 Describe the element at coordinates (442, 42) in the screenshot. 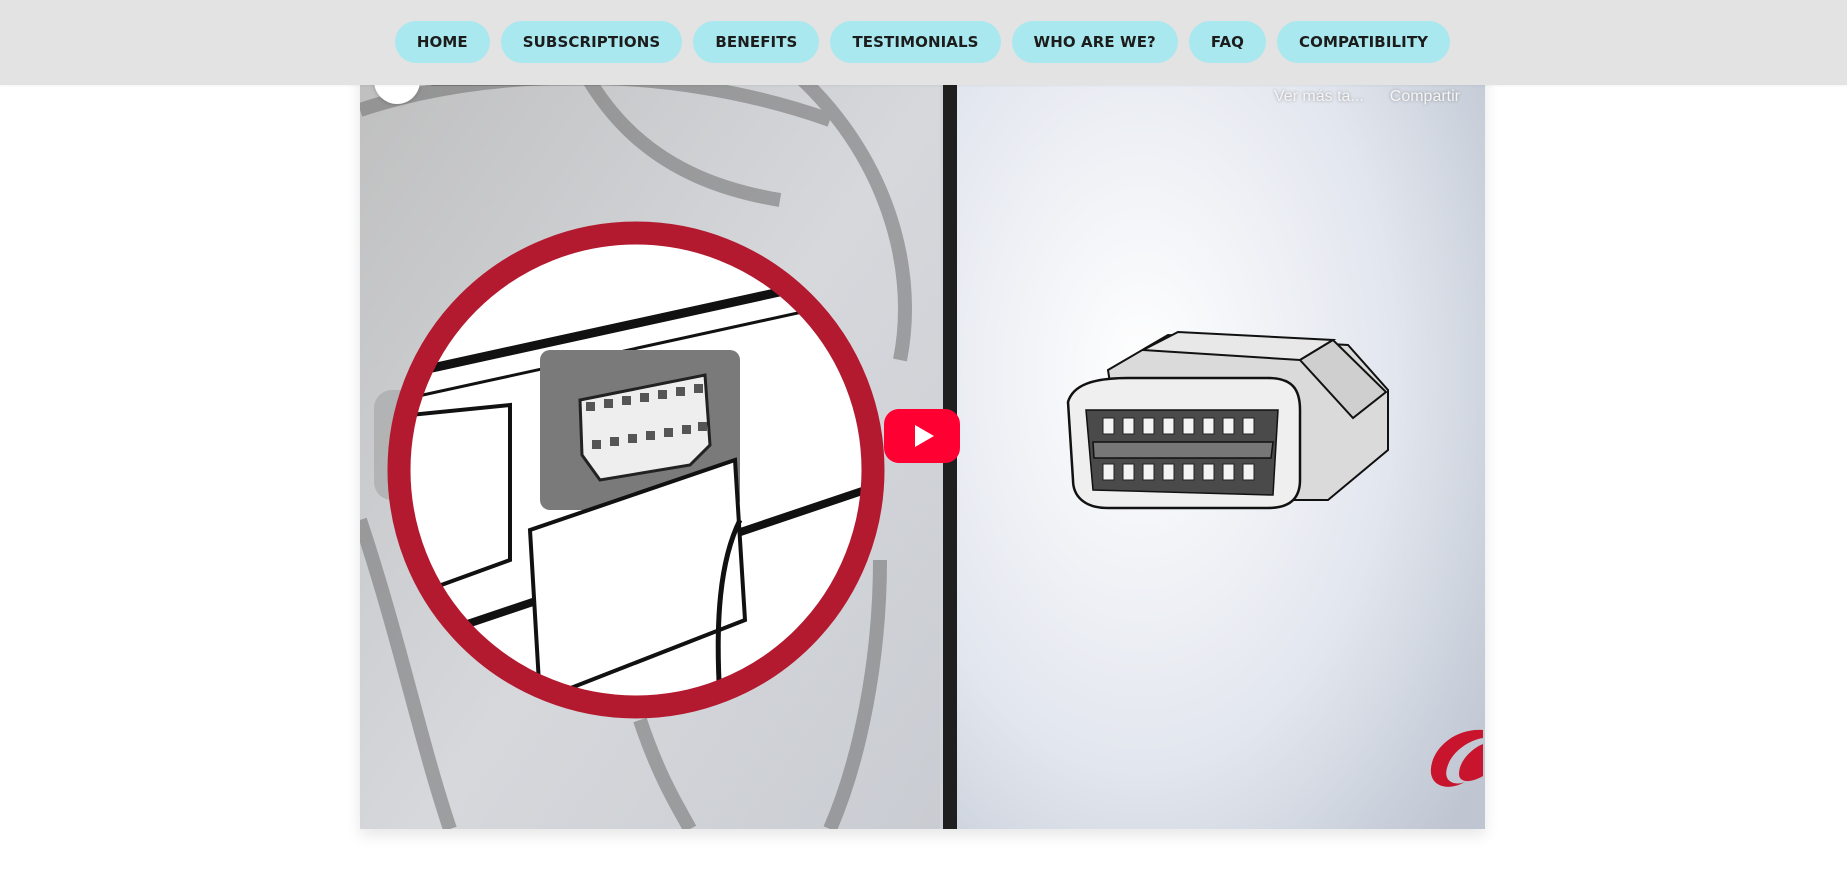

I see `nav-home: HOME` at that location.